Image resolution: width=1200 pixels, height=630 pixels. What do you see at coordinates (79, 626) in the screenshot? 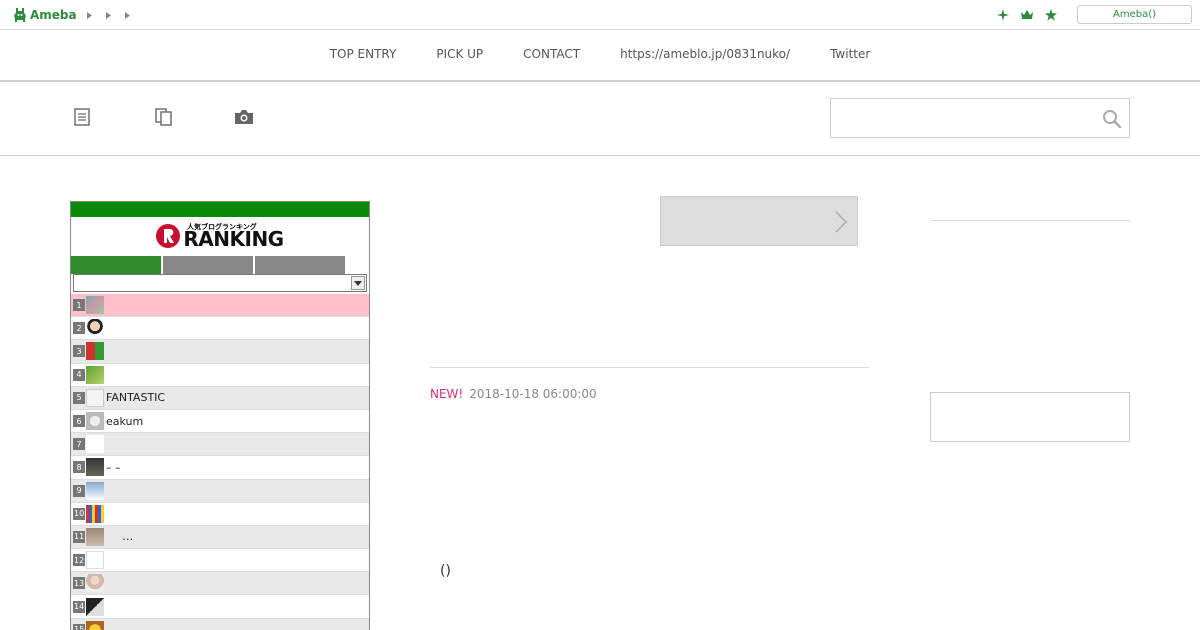
I see `rank-number: 15` at bounding box center [79, 626].